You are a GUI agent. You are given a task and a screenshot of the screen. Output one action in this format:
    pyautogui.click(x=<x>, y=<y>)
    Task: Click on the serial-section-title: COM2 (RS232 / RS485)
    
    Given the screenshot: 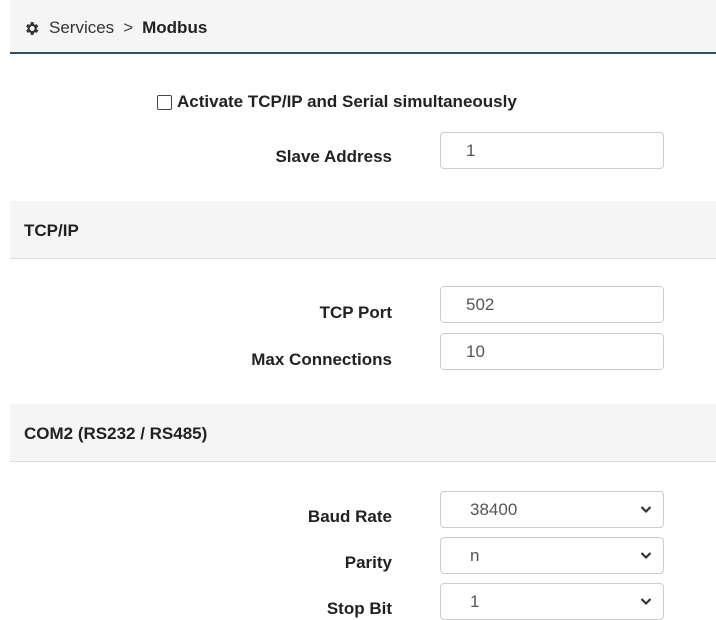 What is the action you would take?
    pyautogui.click(x=116, y=433)
    